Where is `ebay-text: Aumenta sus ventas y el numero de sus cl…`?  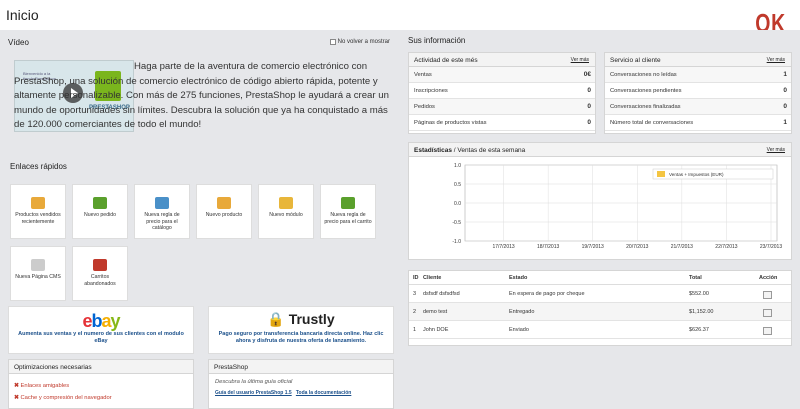 ebay-text: Aumenta sus ventas y el numero de sus cl… is located at coordinates (101, 337).